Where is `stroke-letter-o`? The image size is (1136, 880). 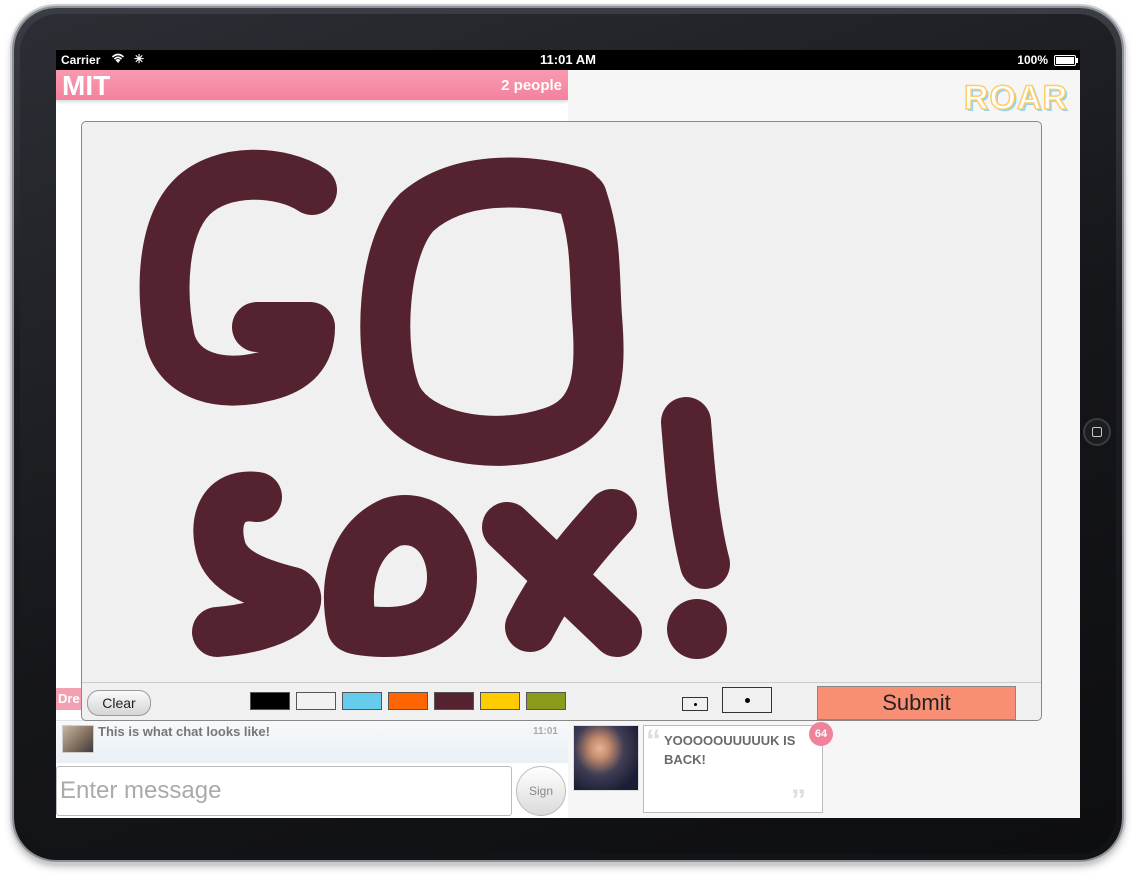
stroke-letter-o is located at coordinates (492, 311).